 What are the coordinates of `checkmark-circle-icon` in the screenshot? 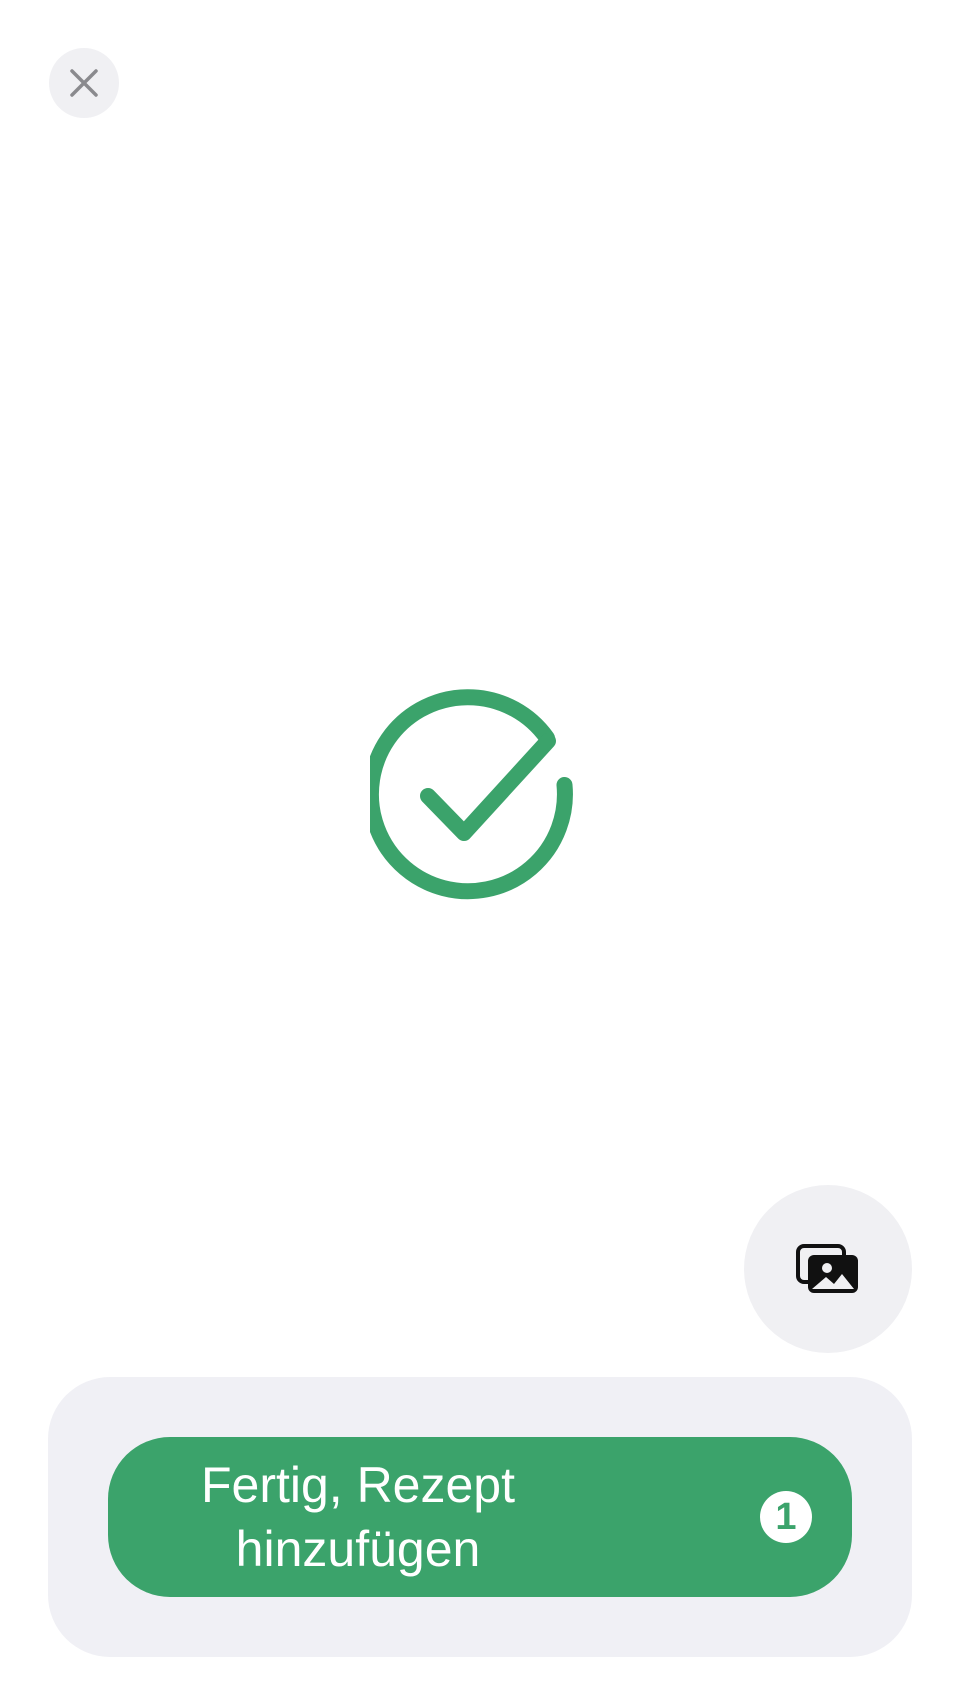 It's located at (467, 794).